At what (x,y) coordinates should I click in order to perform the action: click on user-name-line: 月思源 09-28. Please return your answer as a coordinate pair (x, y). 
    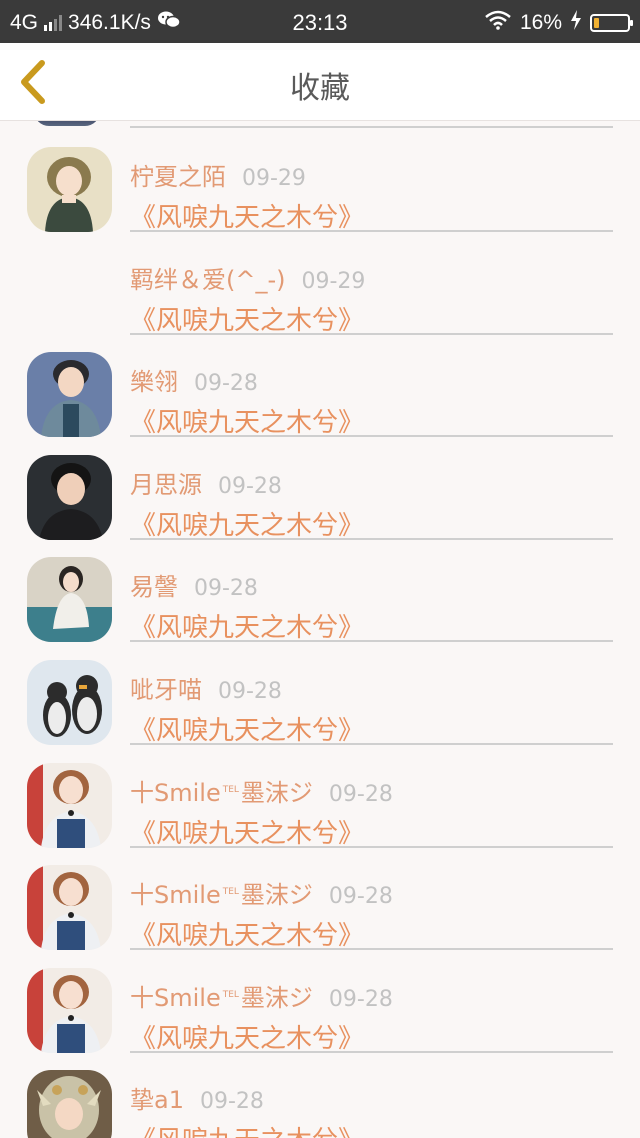
    Looking at the image, I should click on (206, 482).